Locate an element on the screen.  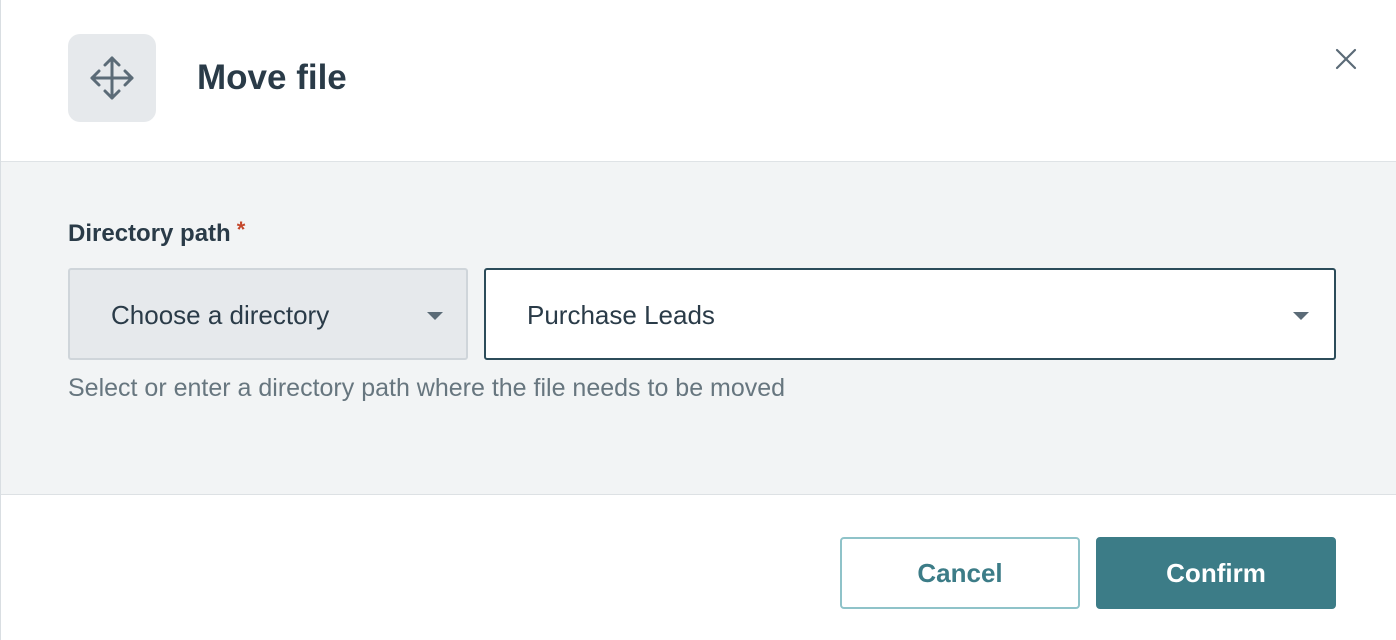
directory-type-select: Choose a directory is located at coordinates (268, 314).